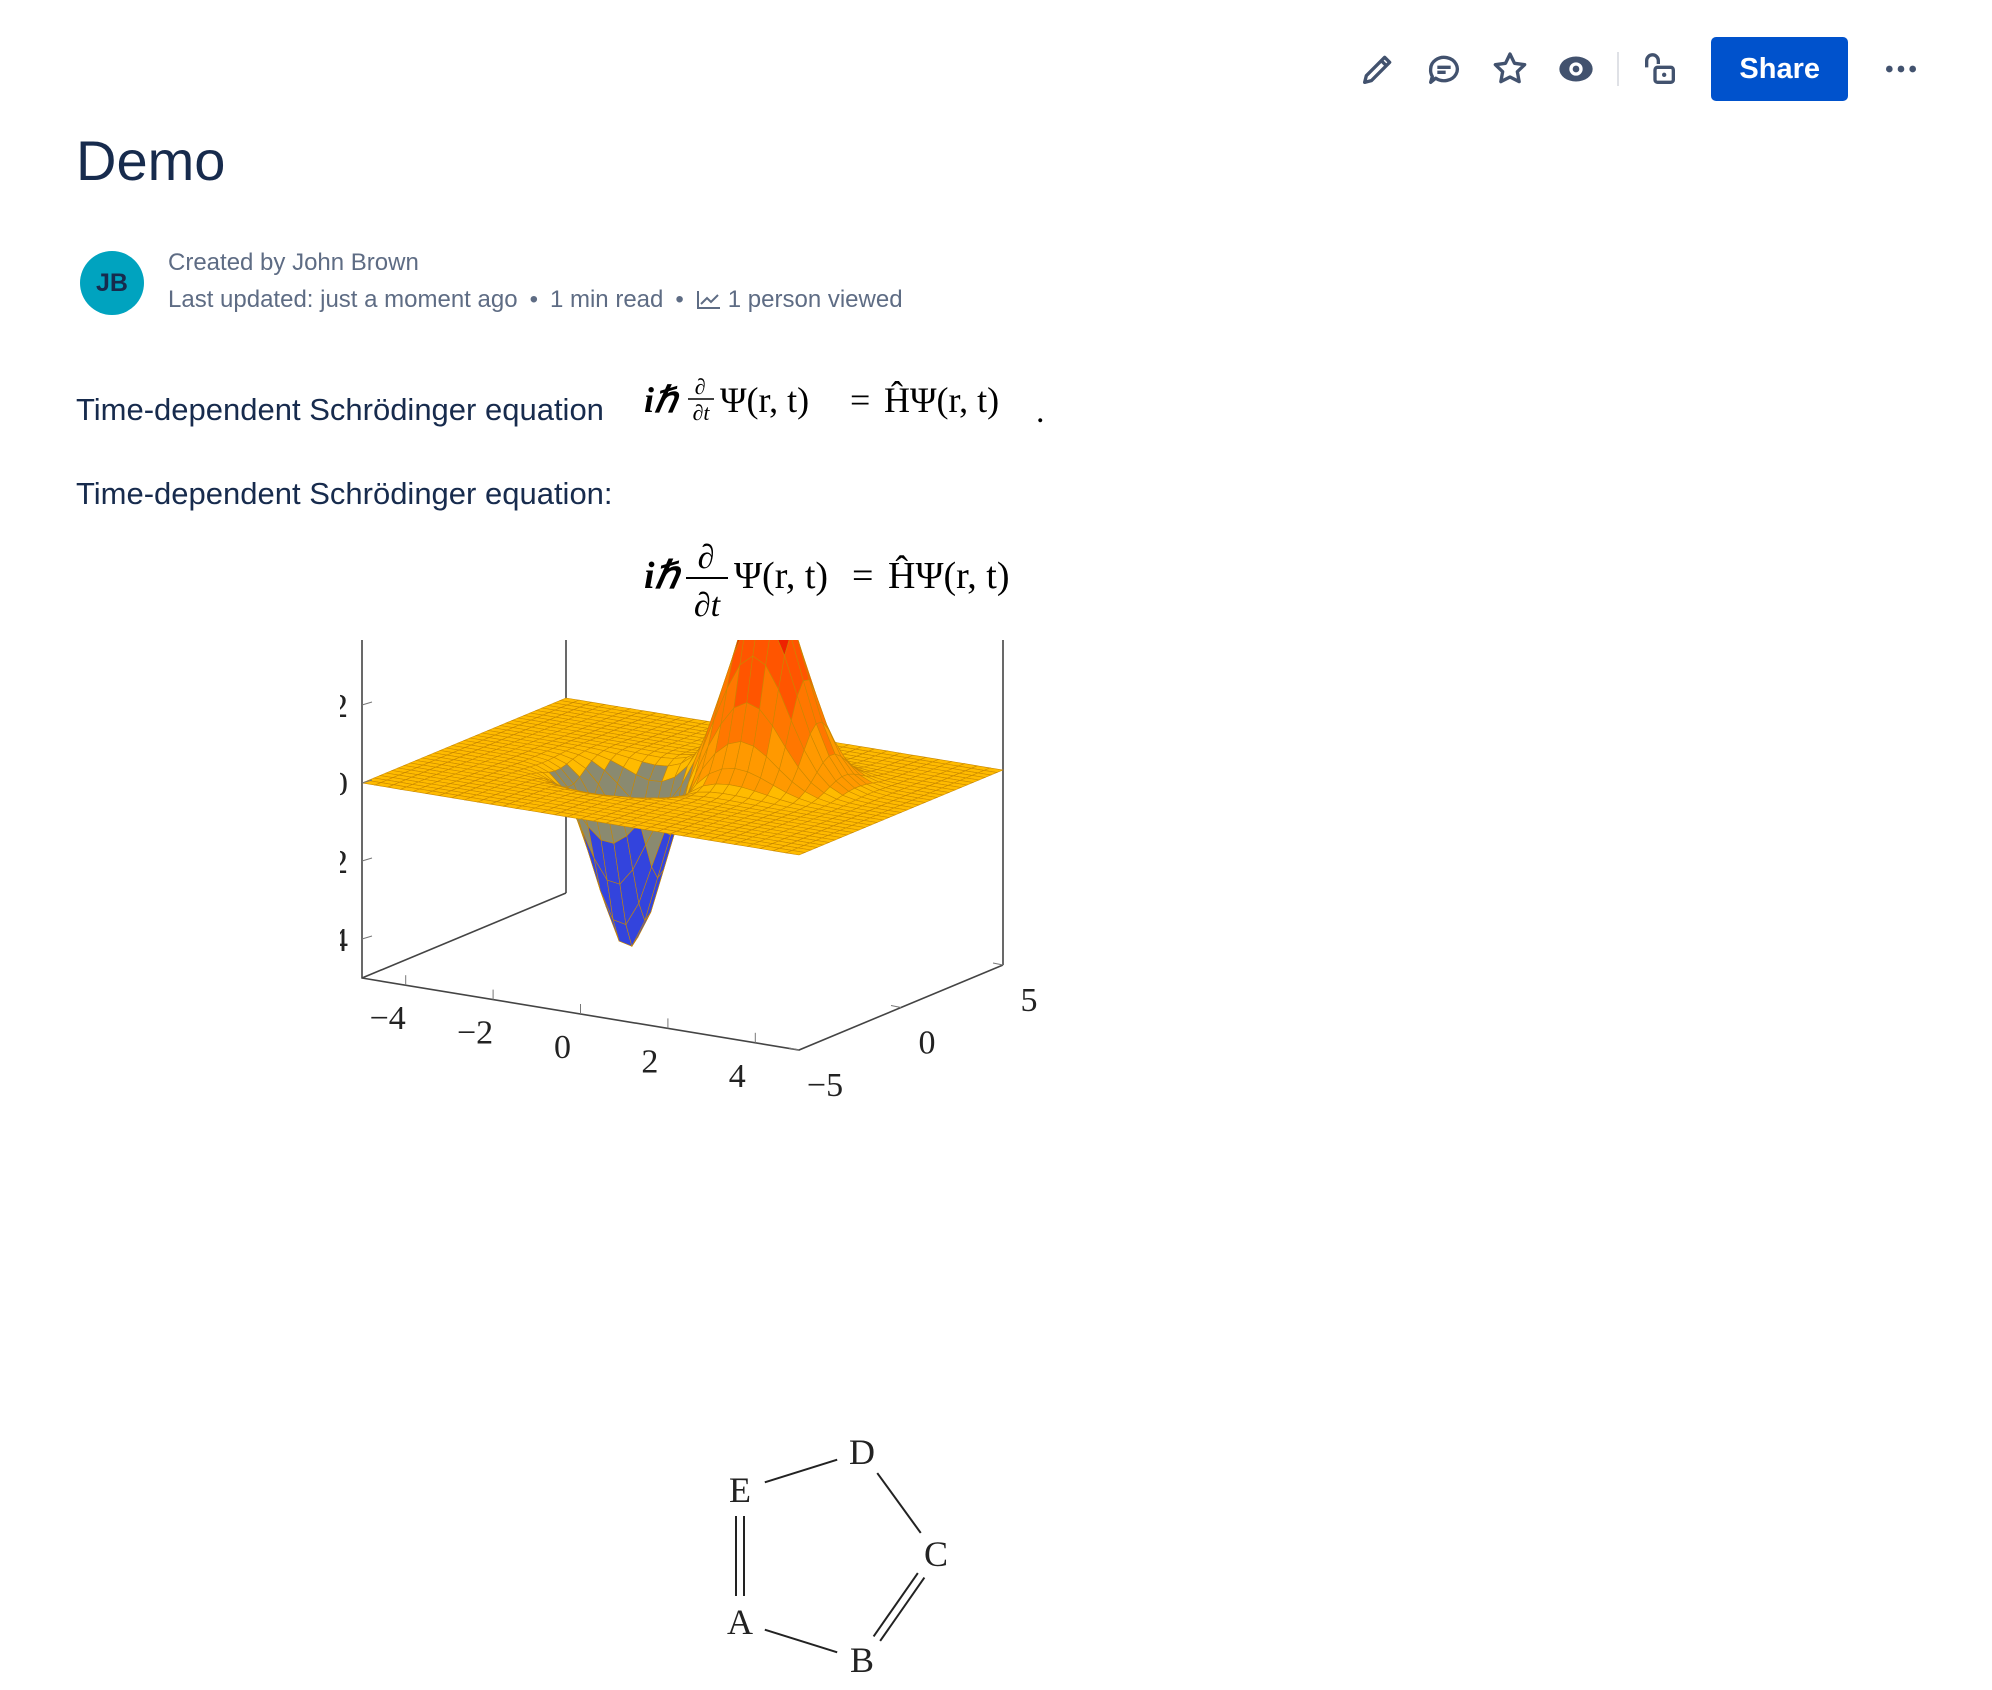 The width and height of the screenshot is (1992, 1690). What do you see at coordinates (606, 299) in the screenshot?
I see `read-time: 1 min read` at bounding box center [606, 299].